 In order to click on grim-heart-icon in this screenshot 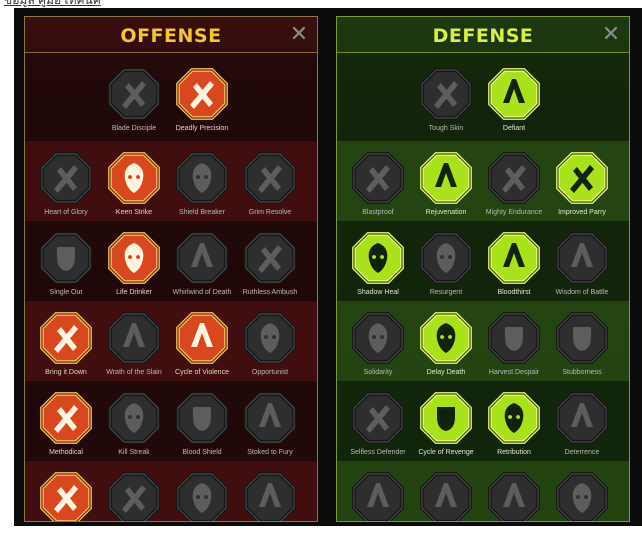, I will do `click(270, 178)`.